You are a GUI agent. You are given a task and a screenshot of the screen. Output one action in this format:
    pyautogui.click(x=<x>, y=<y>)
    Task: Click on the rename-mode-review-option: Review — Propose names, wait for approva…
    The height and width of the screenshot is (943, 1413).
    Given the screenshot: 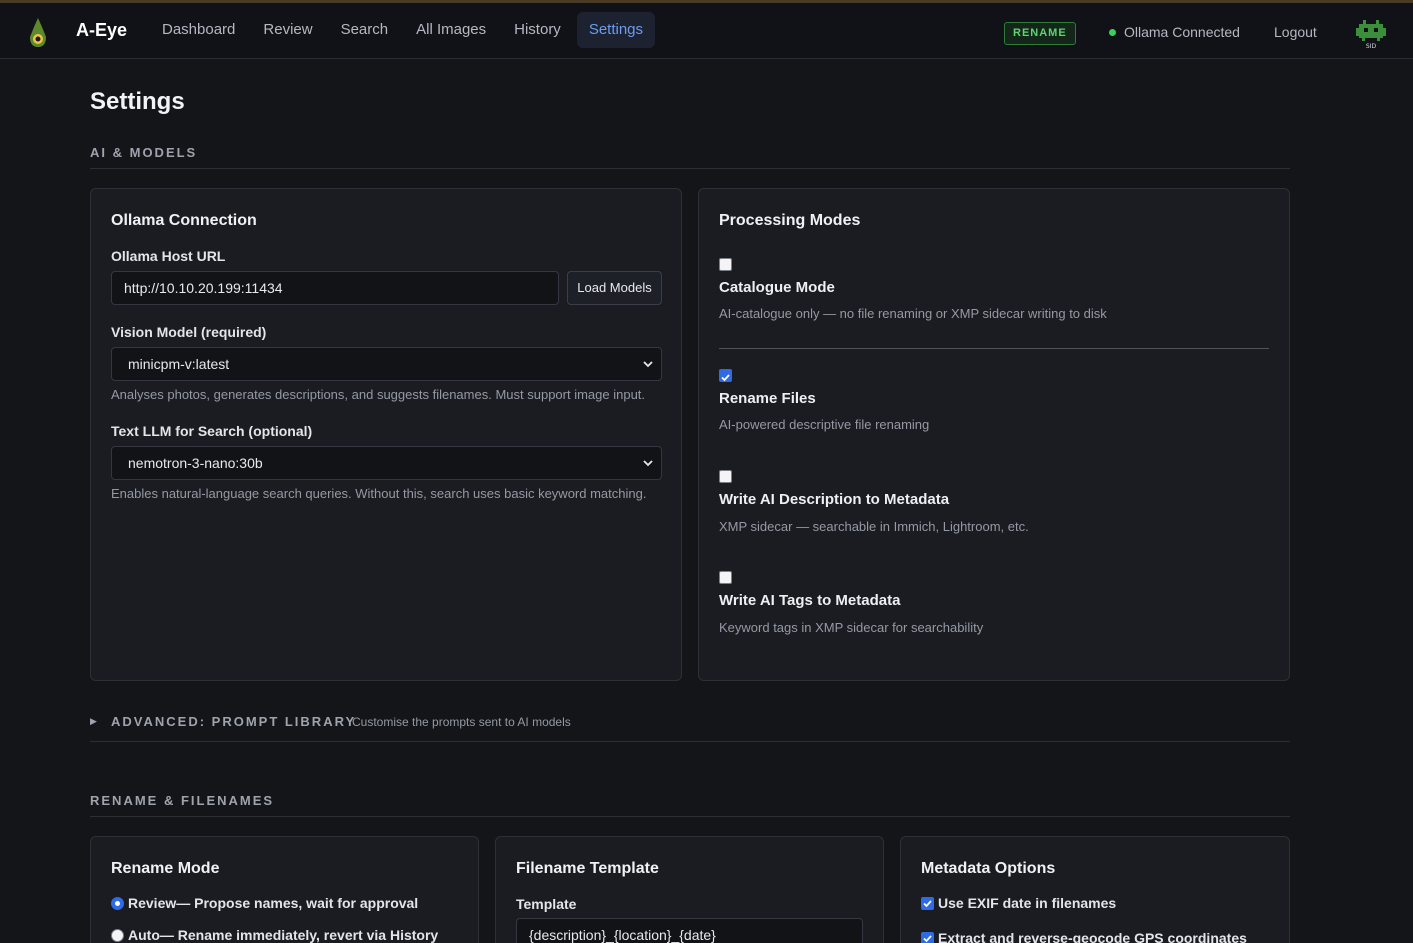 What is the action you would take?
    pyautogui.click(x=264, y=903)
    